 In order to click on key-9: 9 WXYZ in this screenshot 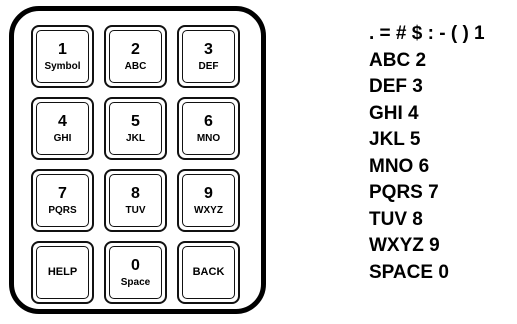, I will do `click(208, 200)`.